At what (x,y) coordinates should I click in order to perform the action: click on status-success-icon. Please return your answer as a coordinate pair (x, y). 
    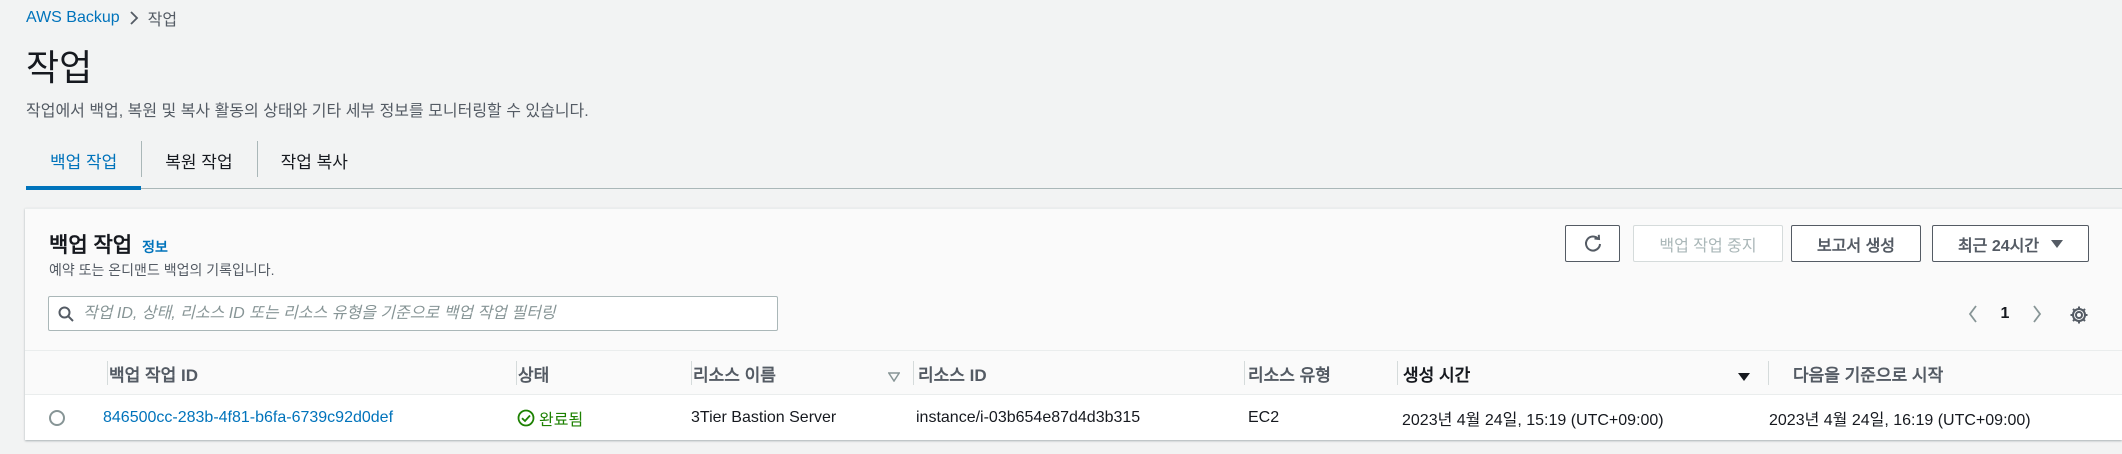
    Looking at the image, I should click on (526, 418).